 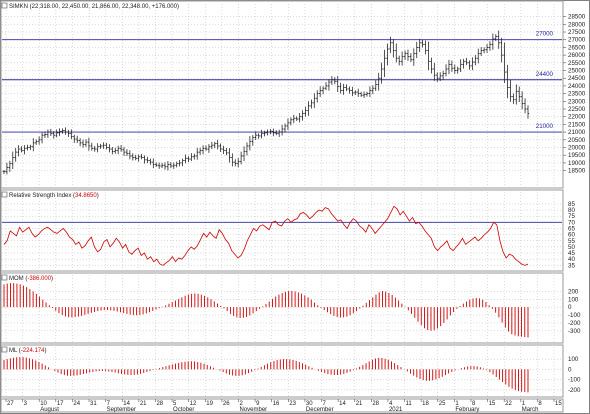 I want to click on x-tick-label: 19, so click(x=209, y=404).